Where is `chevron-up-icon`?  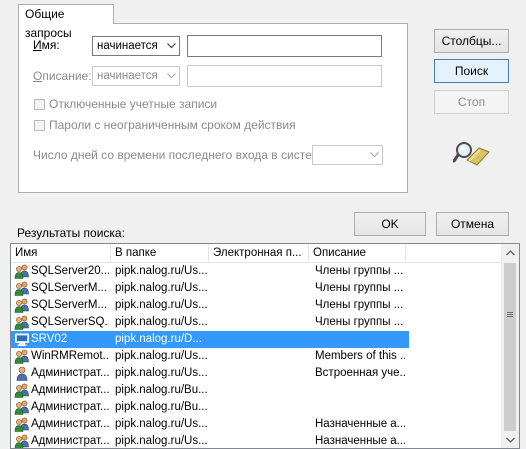 chevron-up-icon is located at coordinates (510, 252).